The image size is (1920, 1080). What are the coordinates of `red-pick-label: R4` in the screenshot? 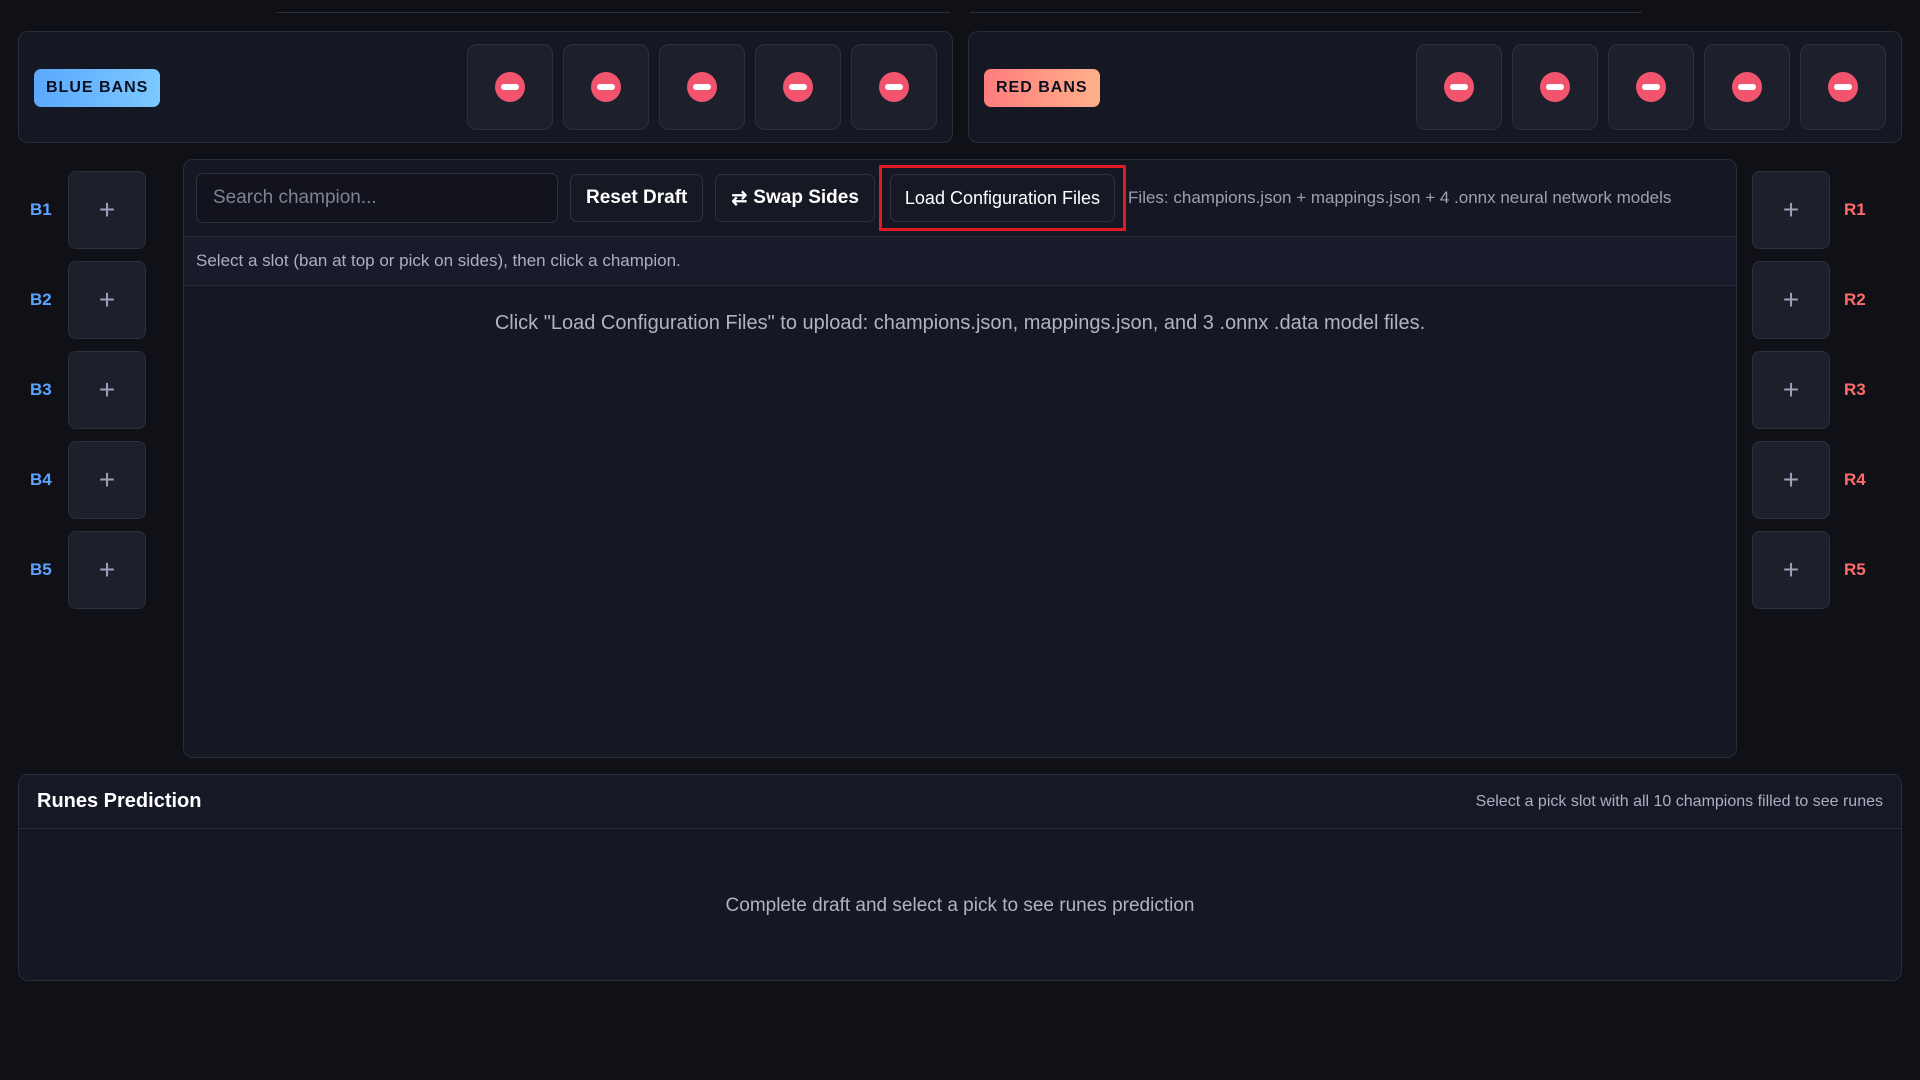 It's located at (1855, 479).